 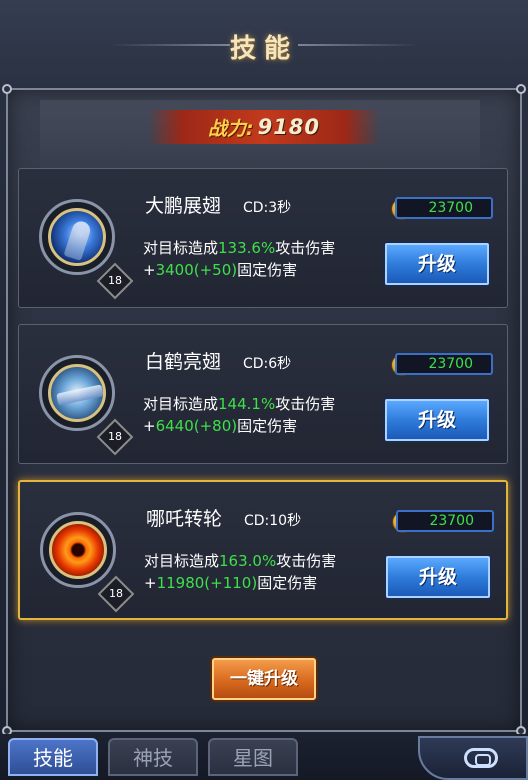 I want to click on skill-cooldown: CD:3秒, so click(x=267, y=208).